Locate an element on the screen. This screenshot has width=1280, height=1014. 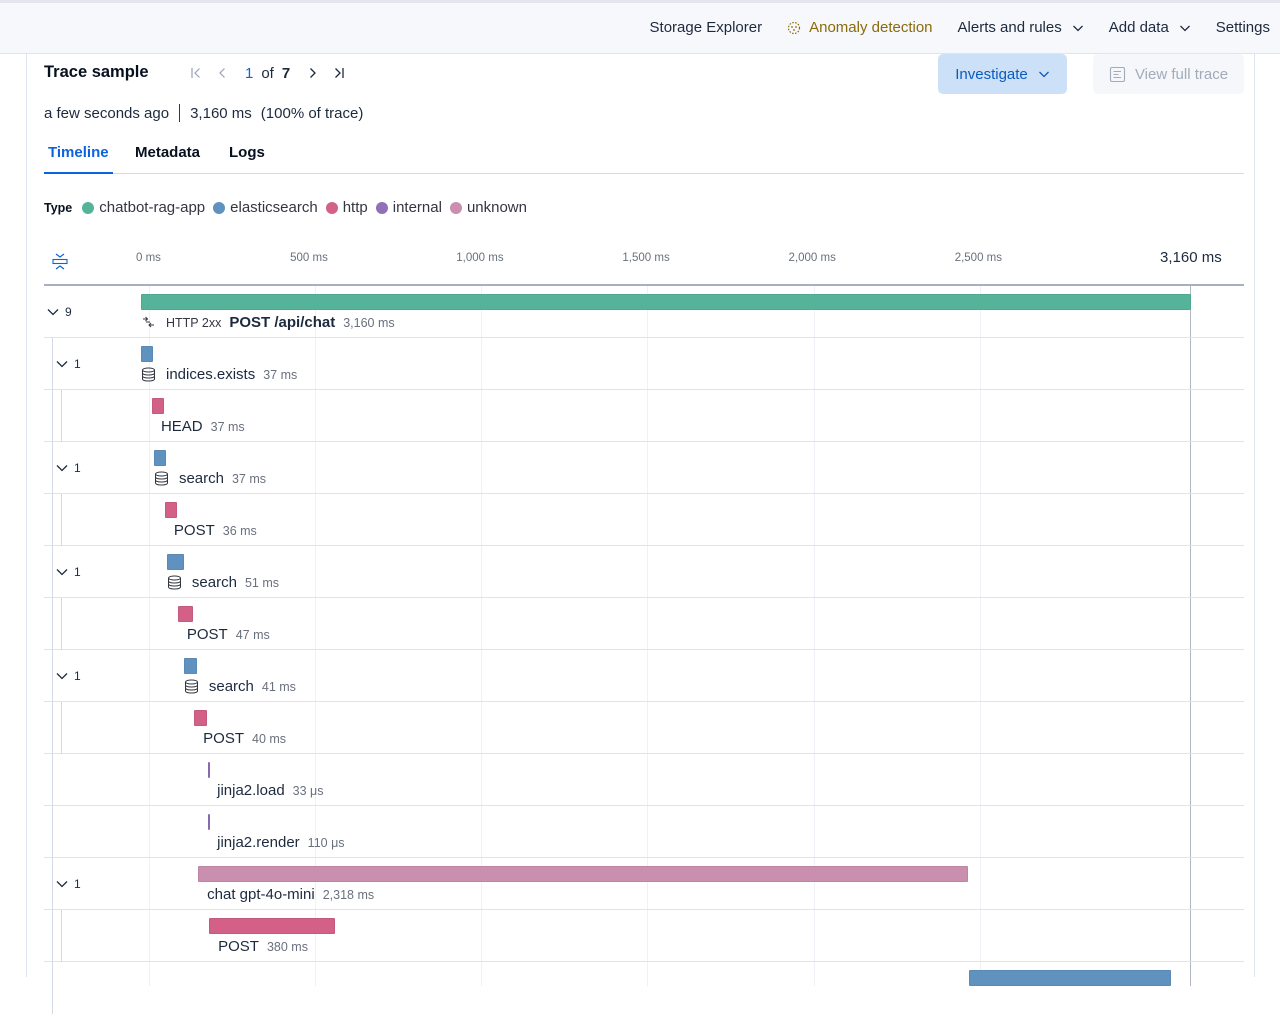
span-row: 1 search 41 ms is located at coordinates (644, 676).